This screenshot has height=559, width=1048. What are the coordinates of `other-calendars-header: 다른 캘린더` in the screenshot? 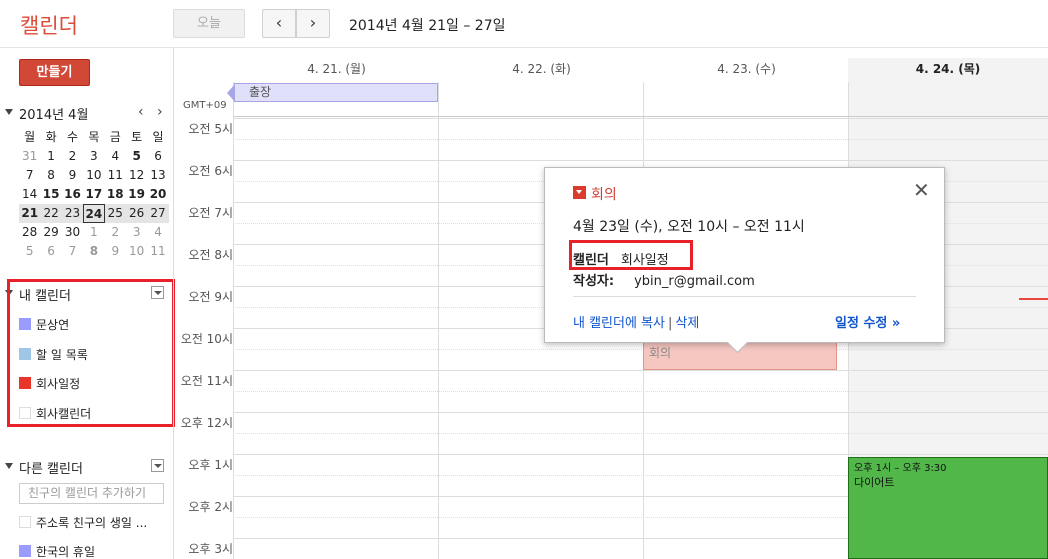 It's located at (87, 468).